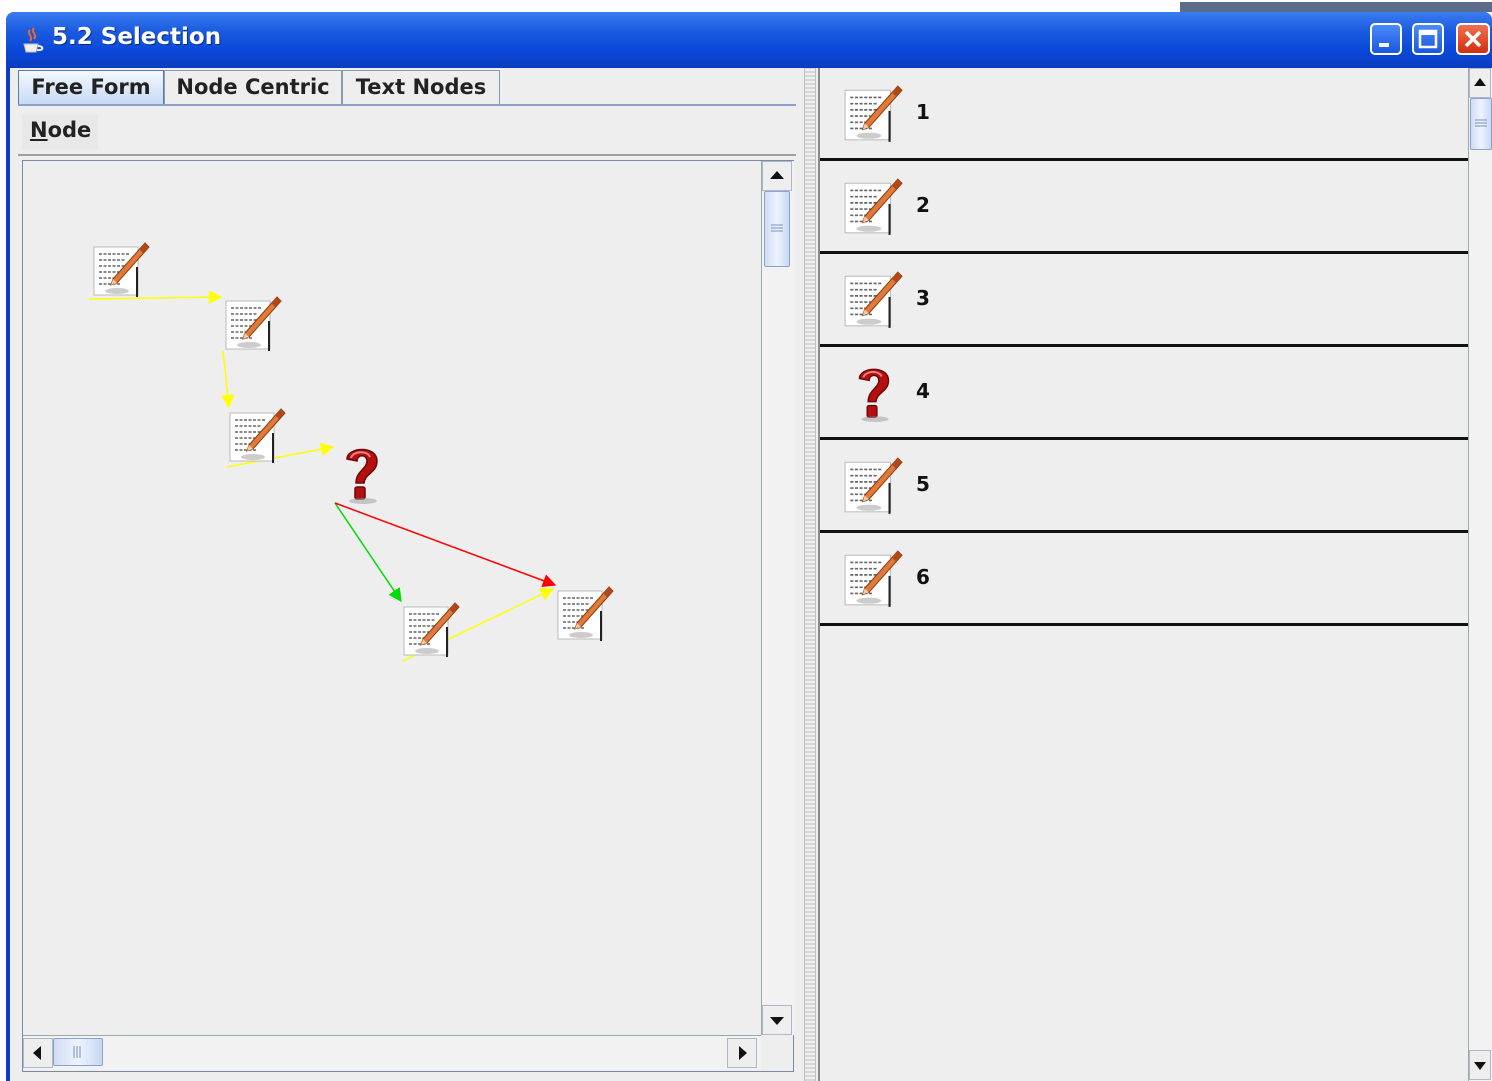 Image resolution: width=1492 pixels, height=1081 pixels. I want to click on scroll-up-button, so click(777, 176).